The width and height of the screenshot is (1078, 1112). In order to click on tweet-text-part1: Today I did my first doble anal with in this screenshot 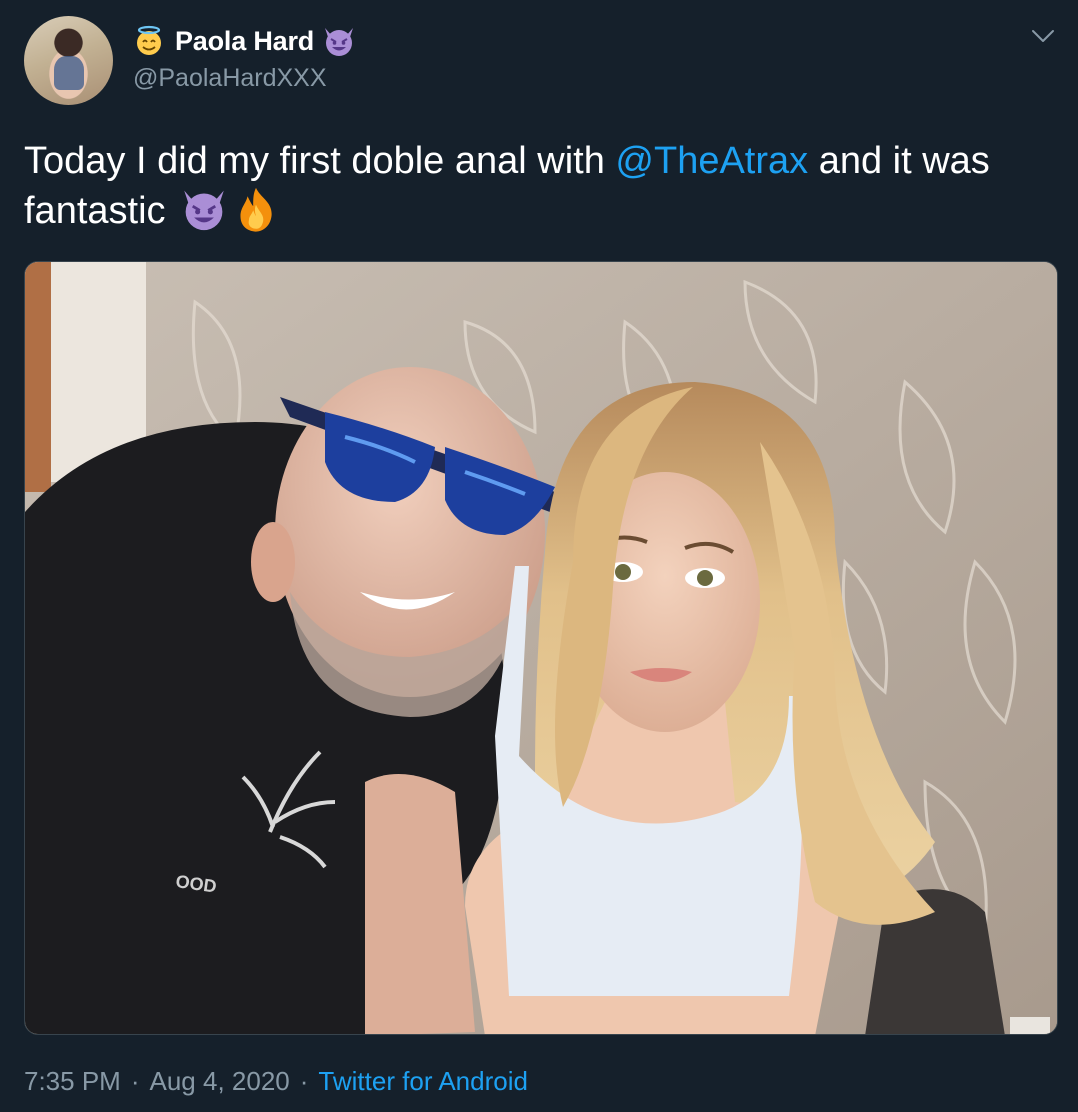, I will do `click(320, 161)`.